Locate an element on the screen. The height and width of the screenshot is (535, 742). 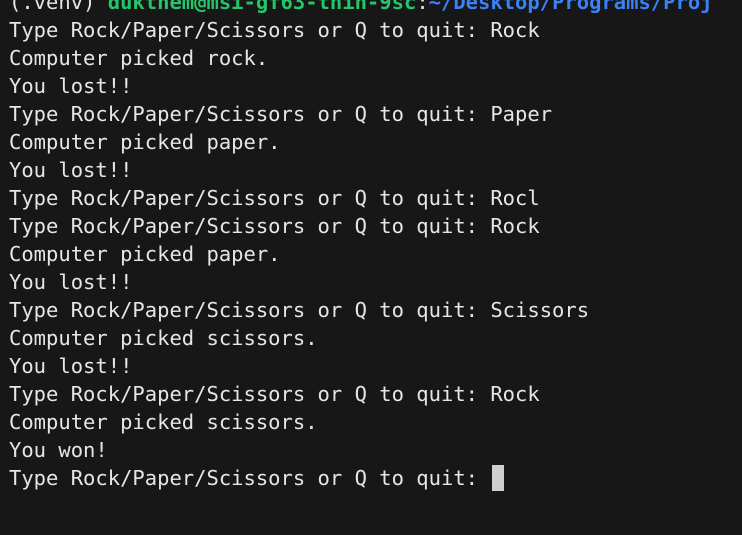
user-host: dukthem@msi-gf63-thin-9sc is located at coordinates (262, 7).